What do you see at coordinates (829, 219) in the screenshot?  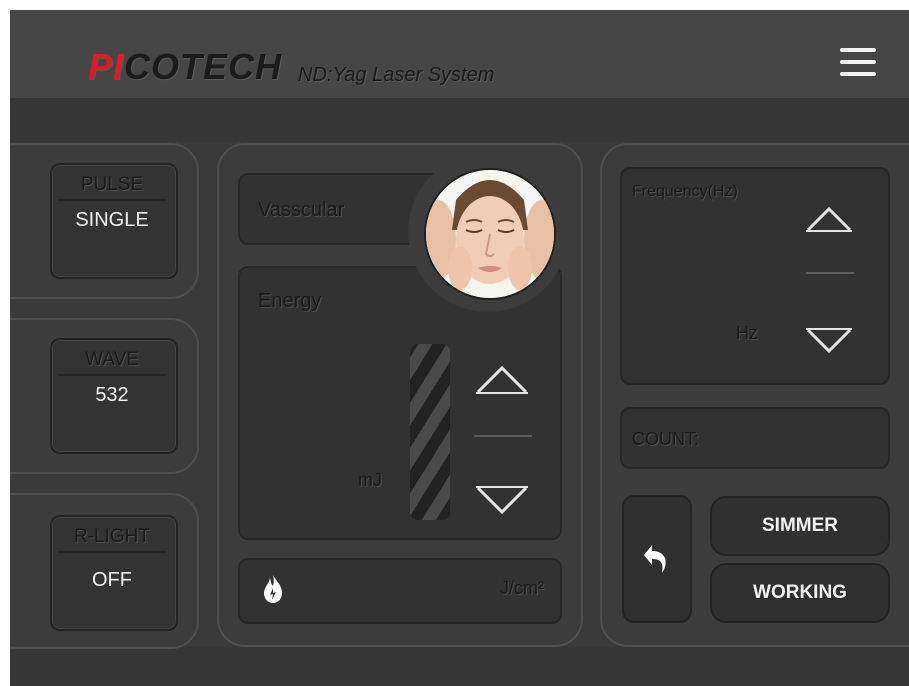 I see `frequency-up-arrow-icon` at bounding box center [829, 219].